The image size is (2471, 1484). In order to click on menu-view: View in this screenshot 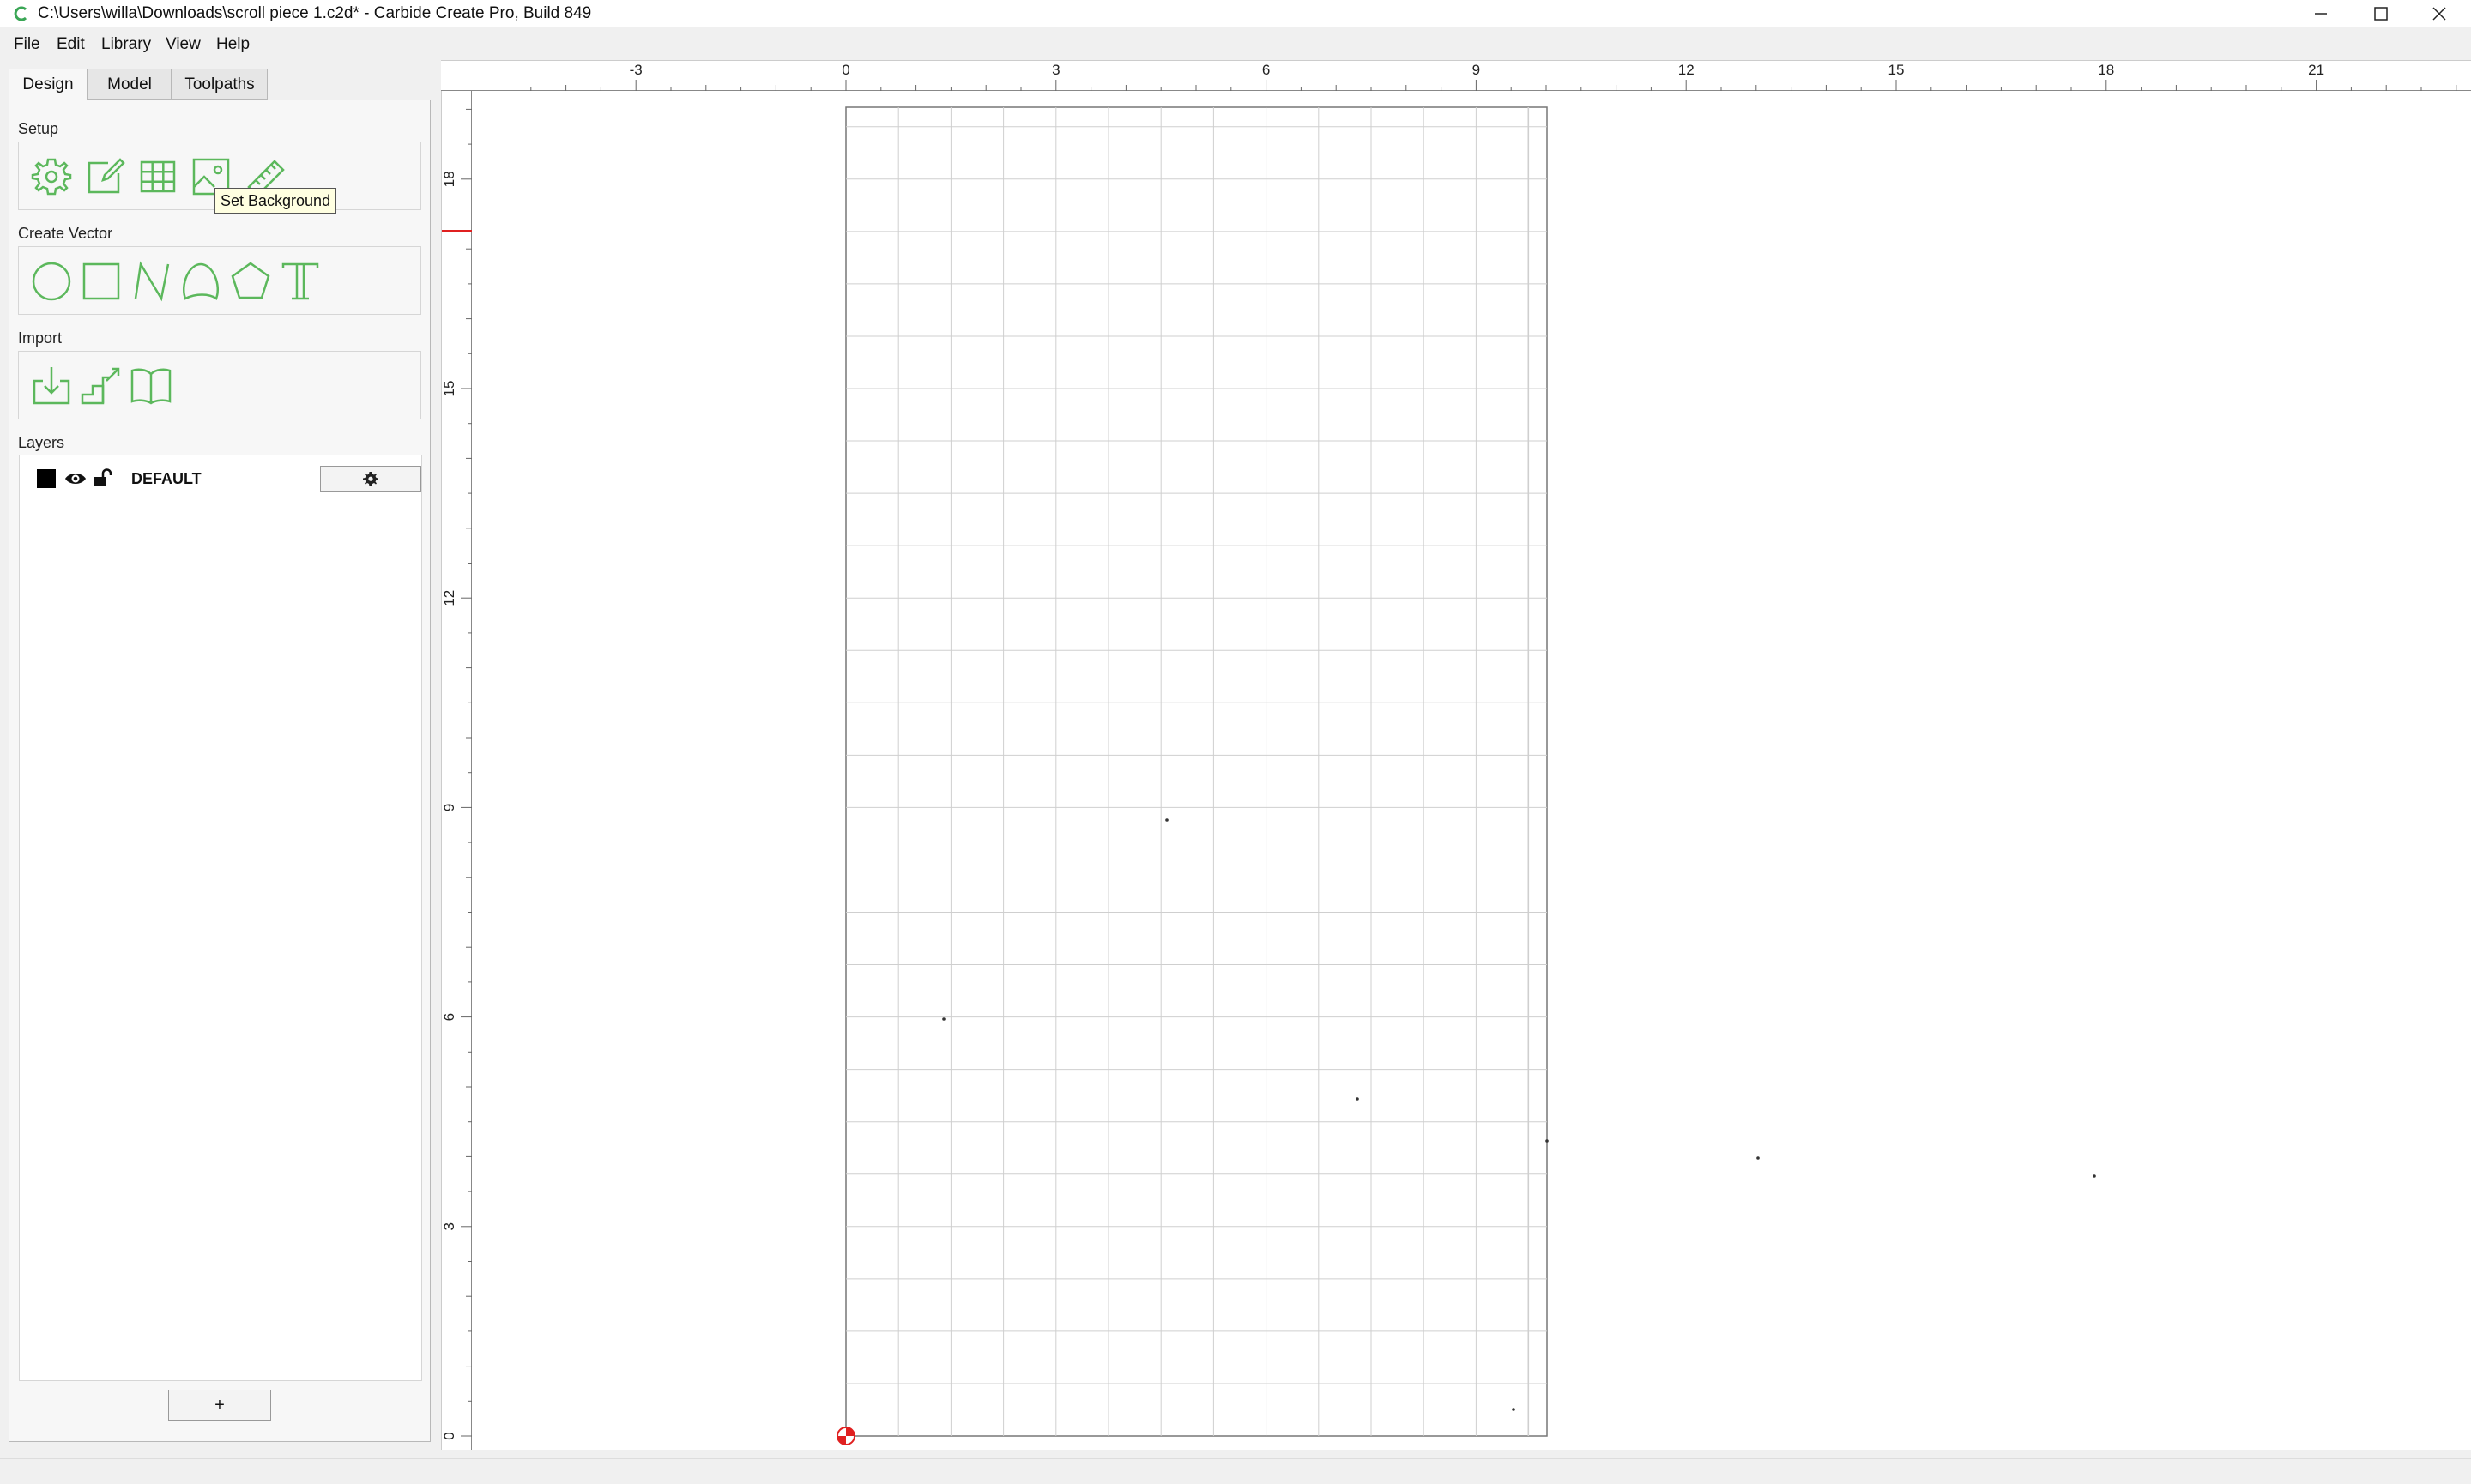, I will do `click(183, 44)`.